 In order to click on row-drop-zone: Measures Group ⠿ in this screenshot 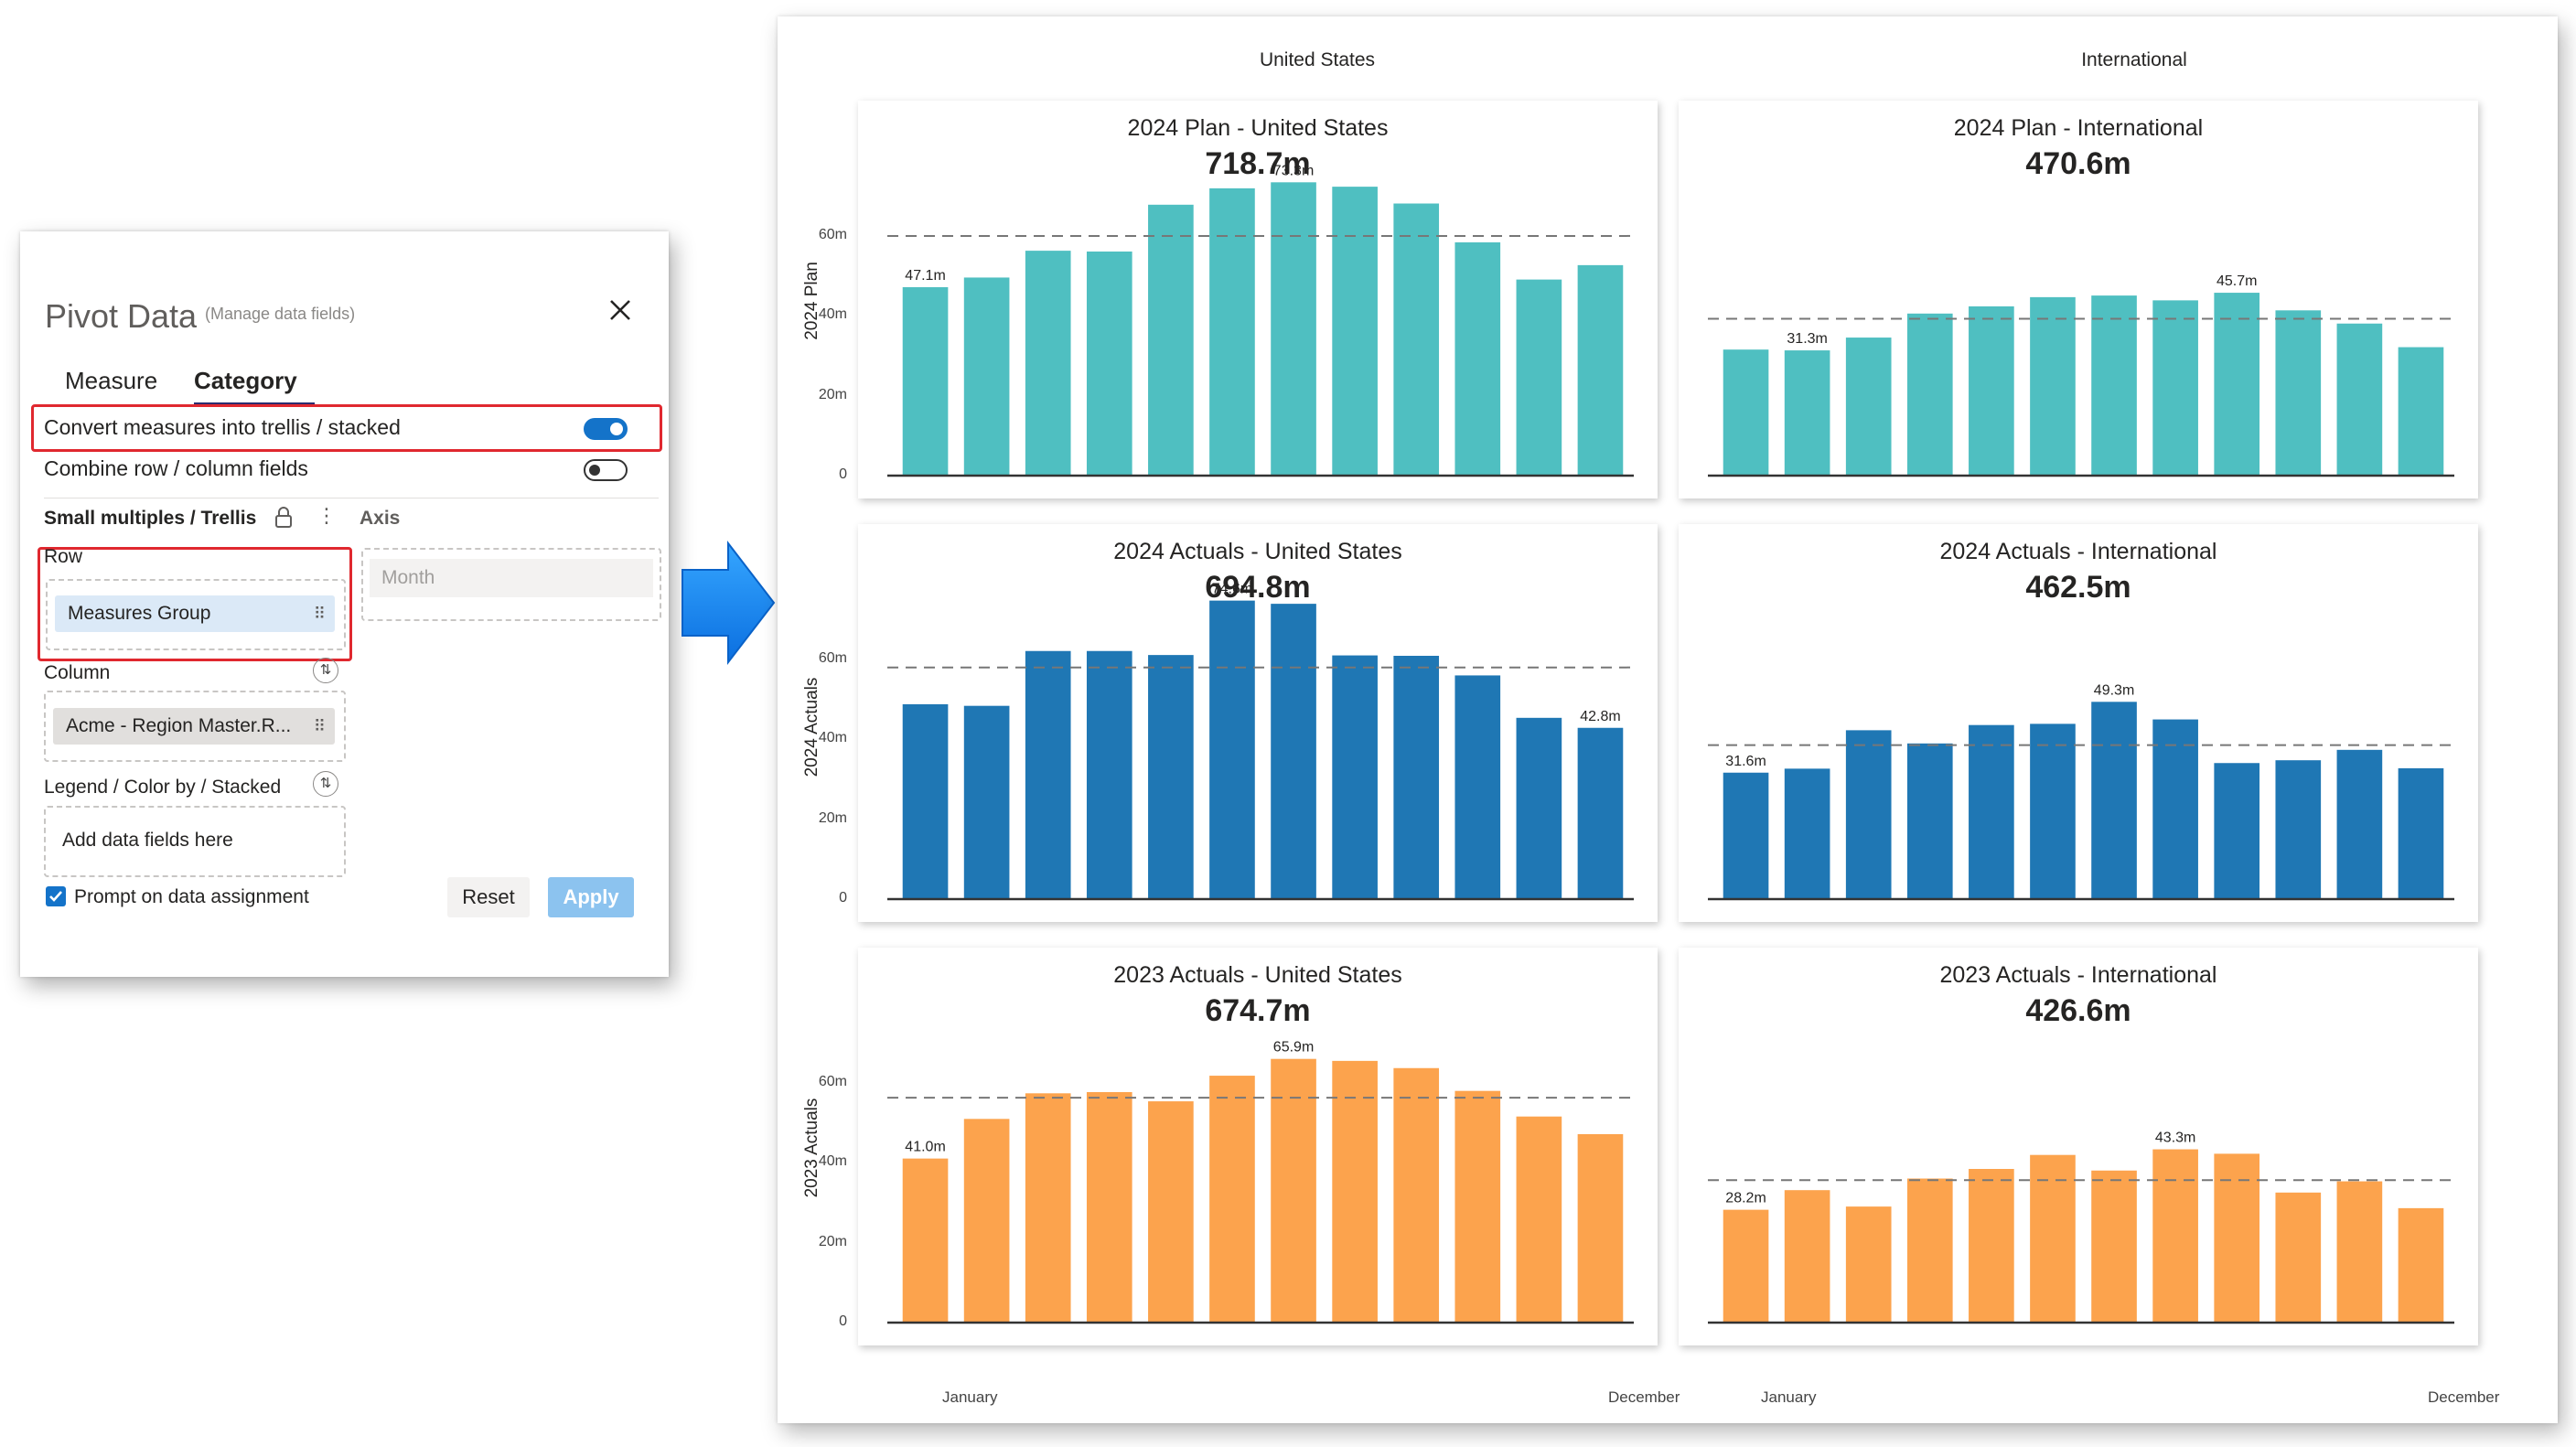, I will do `click(196, 615)`.